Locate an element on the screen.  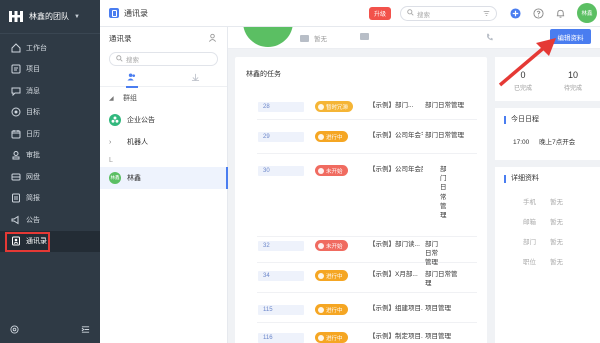
sidebar-nav: 工作台 项目 消息 目标 日历 审批 网盘 简报 公告 通讯录 is located at coordinates (50, 144).